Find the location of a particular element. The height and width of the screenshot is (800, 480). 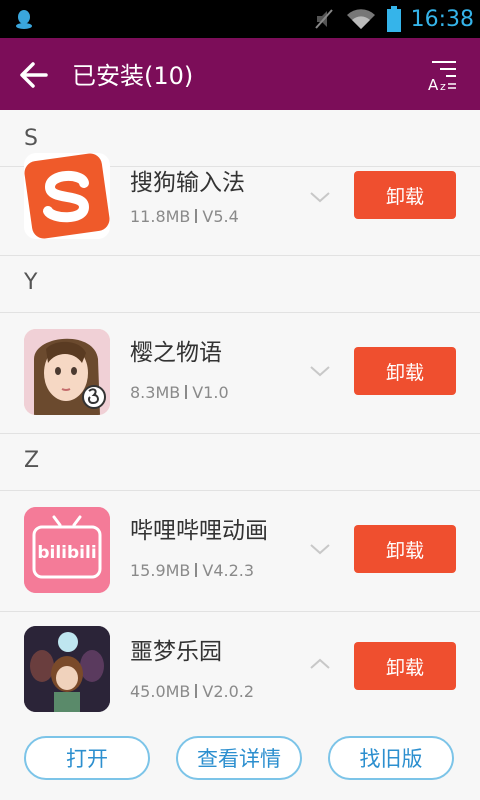

section-letter: S is located at coordinates (31, 138).